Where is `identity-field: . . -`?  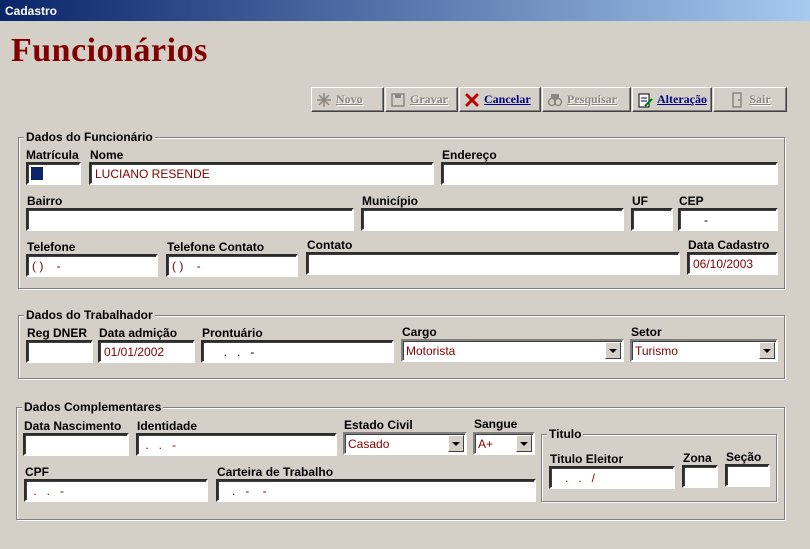 identity-field: . . - is located at coordinates (236, 444).